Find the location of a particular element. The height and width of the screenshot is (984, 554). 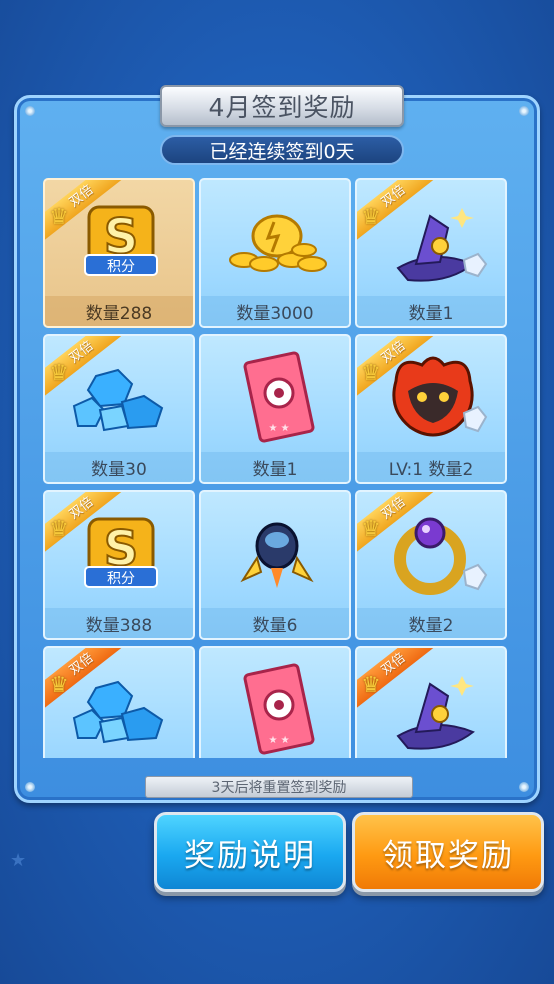

reward-cell: 数量3000 is located at coordinates (275, 253).